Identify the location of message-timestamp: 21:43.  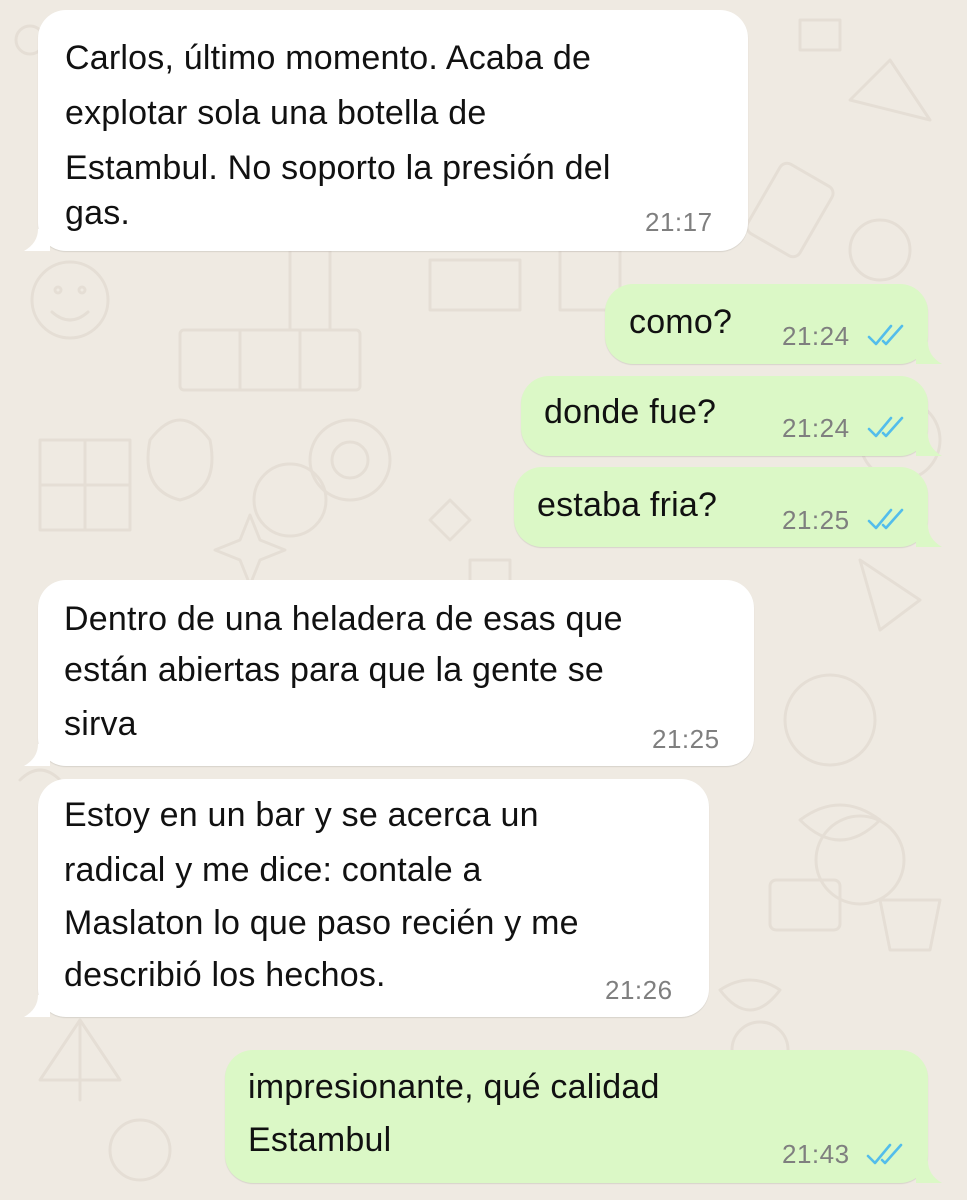
(816, 1154).